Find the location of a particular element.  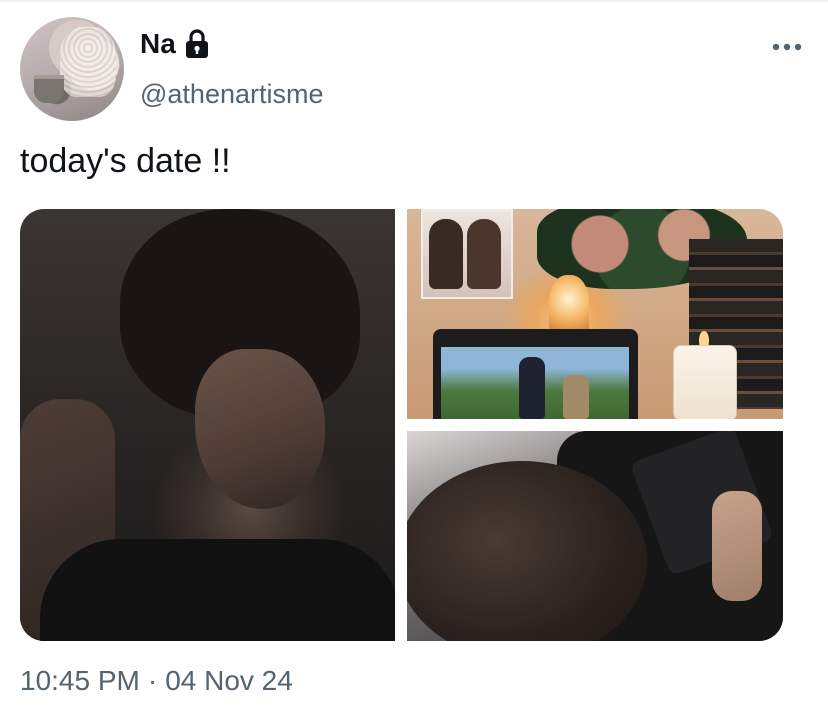

avatar is located at coordinates (72, 69).